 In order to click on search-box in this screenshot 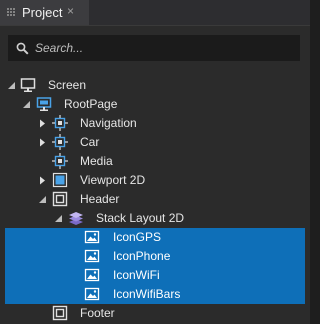, I will do `click(154, 48)`.